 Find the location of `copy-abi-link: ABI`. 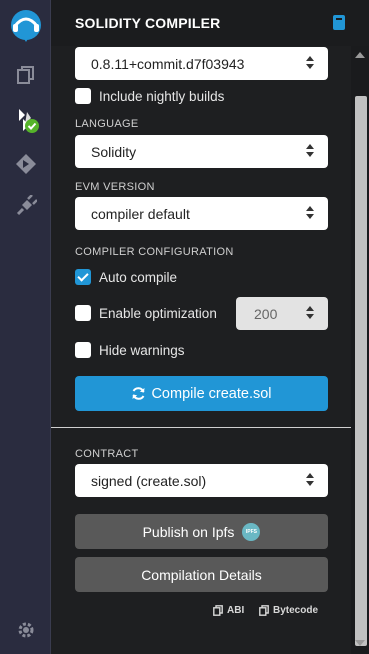

copy-abi-link: ABI is located at coordinates (228, 610).